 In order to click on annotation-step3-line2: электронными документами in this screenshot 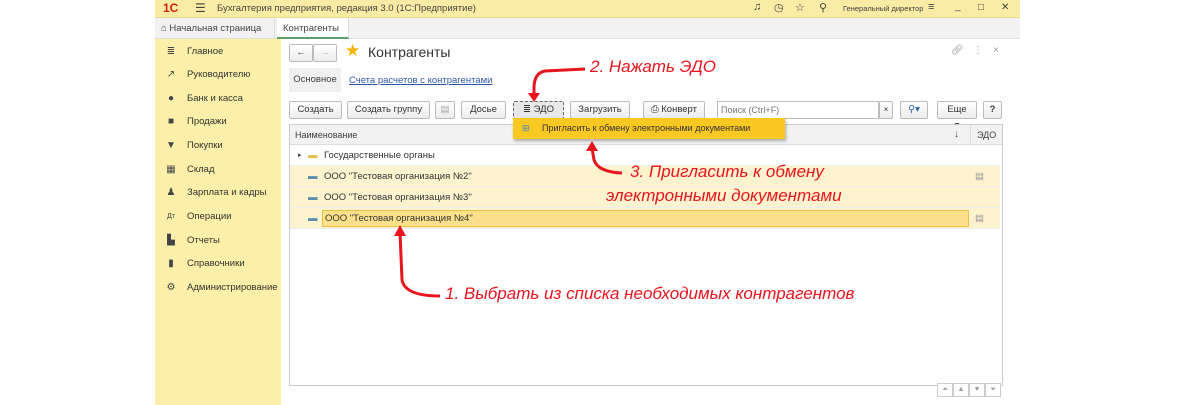, I will do `click(724, 195)`.